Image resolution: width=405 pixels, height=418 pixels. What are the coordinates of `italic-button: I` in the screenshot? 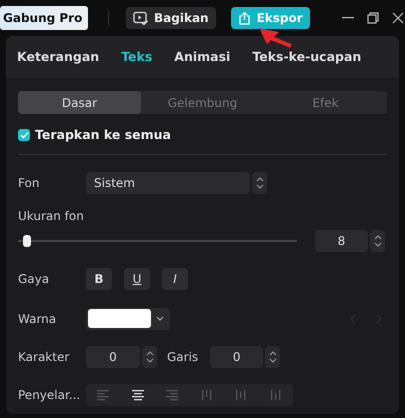 It's located at (175, 279).